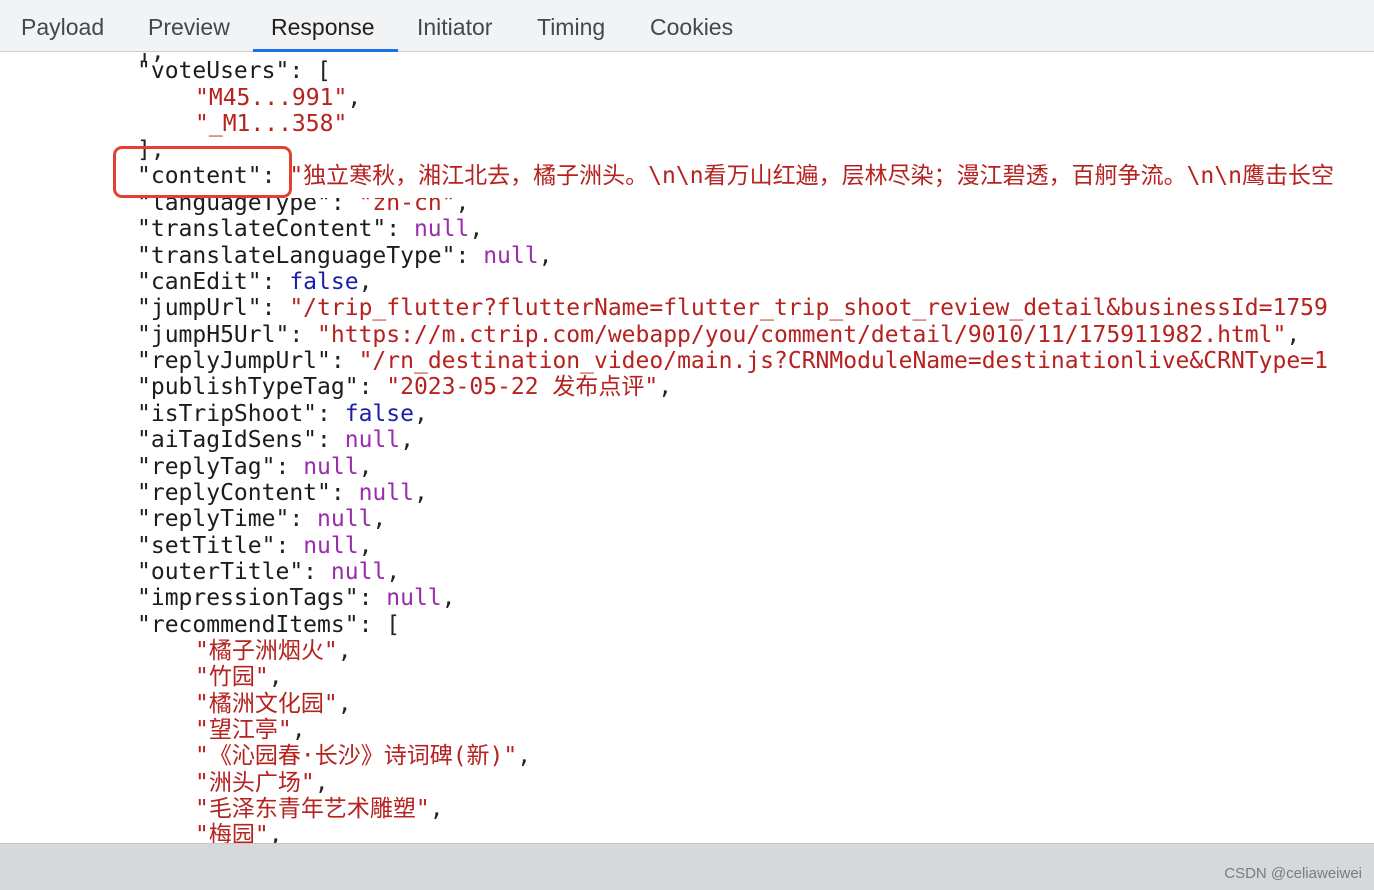 The width and height of the screenshot is (1374, 890). What do you see at coordinates (234, 203) in the screenshot?
I see `json-key: "languageType"` at bounding box center [234, 203].